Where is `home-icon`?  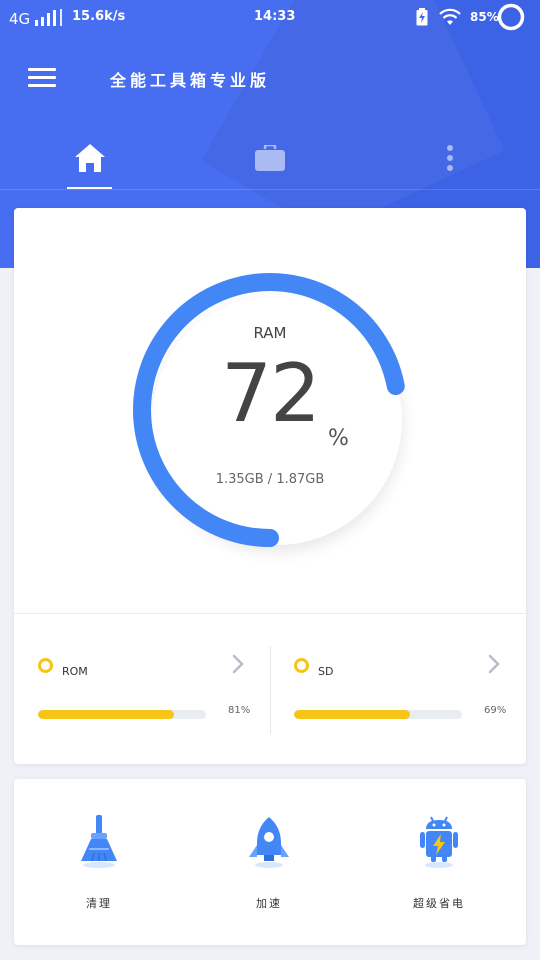
home-icon is located at coordinates (90, 158).